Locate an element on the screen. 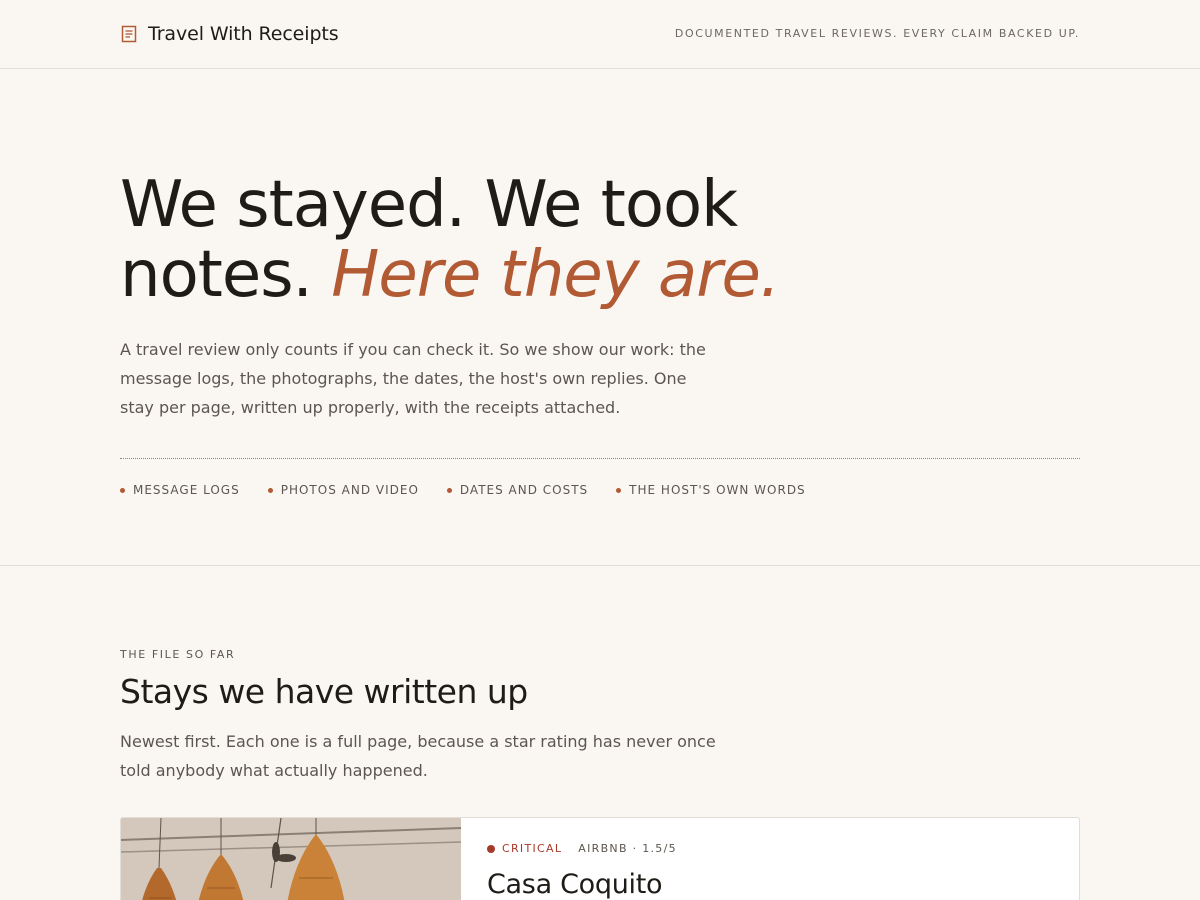 Image resolution: width=1200 pixels, height=900 pixels. evidence-label: PHOTOS AND VIDEO is located at coordinates (349, 490).